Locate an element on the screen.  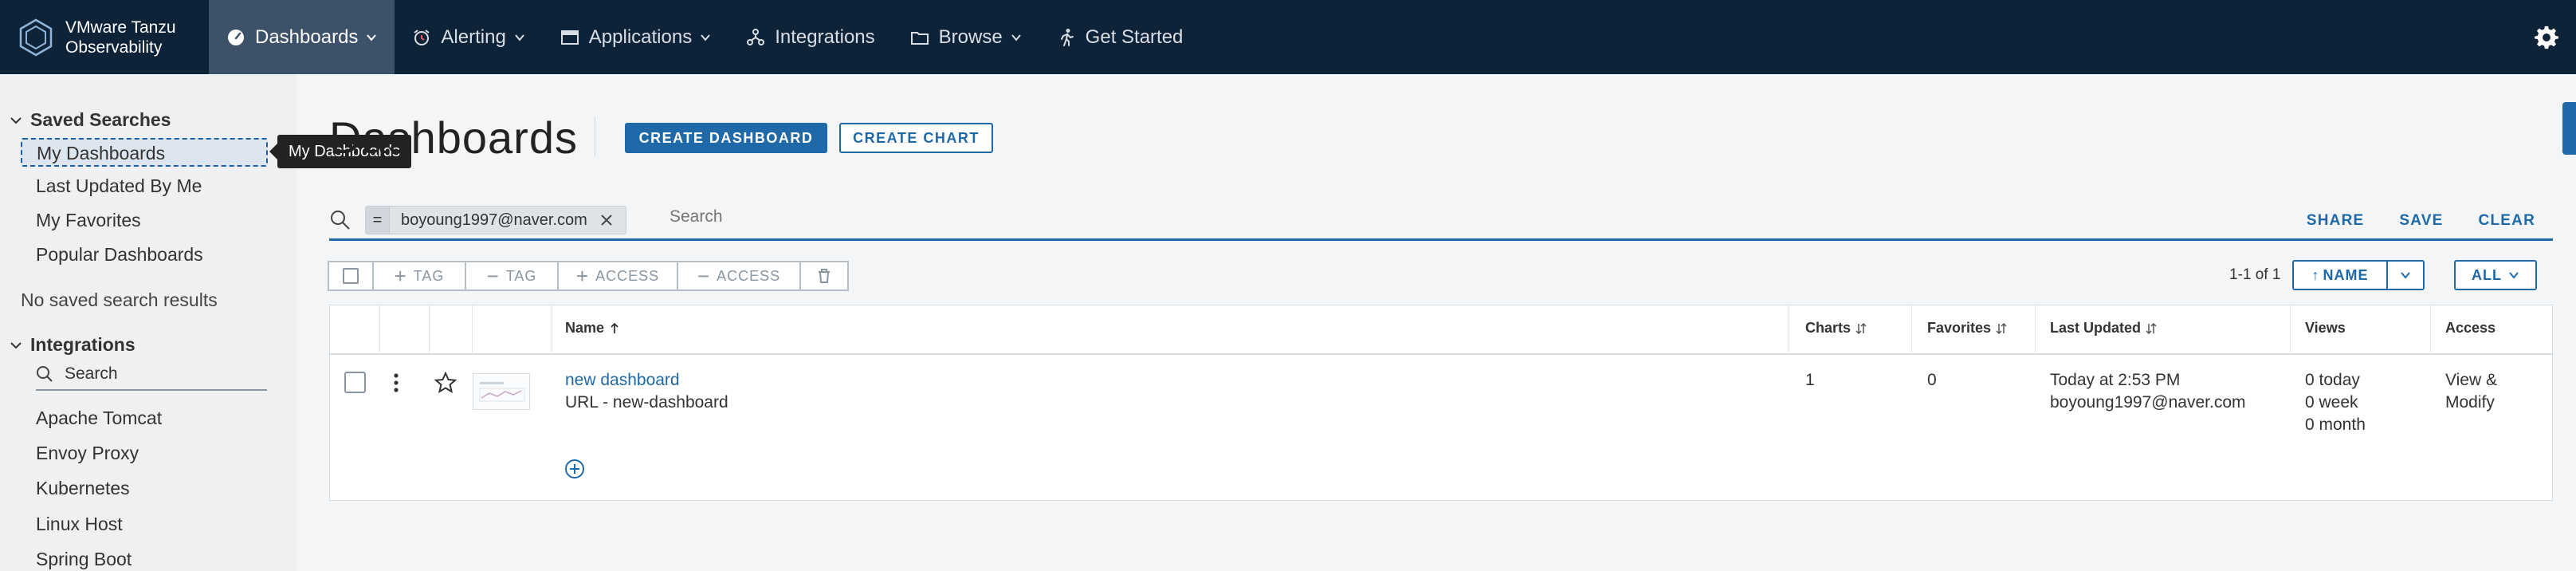
sort-by-name-button: ↑ NAME is located at coordinates (2340, 275).